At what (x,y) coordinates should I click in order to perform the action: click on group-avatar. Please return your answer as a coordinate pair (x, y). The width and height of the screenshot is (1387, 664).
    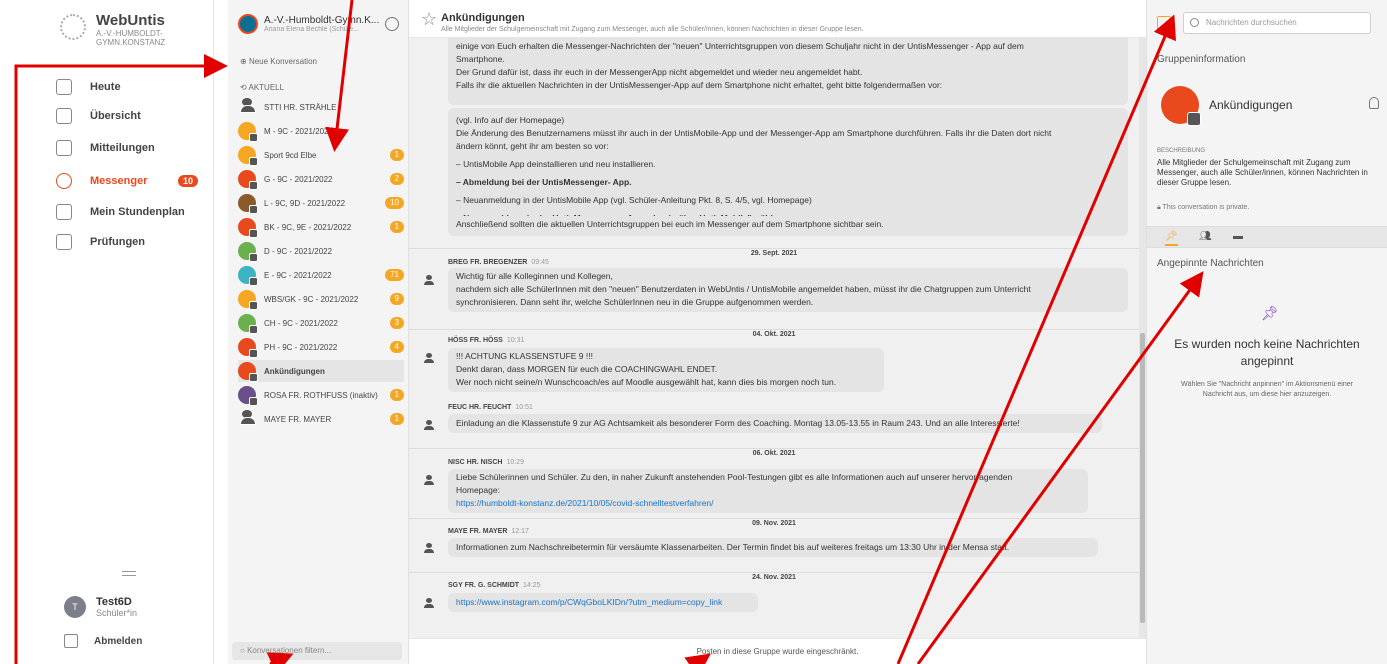
    Looking at the image, I should click on (1181, 106).